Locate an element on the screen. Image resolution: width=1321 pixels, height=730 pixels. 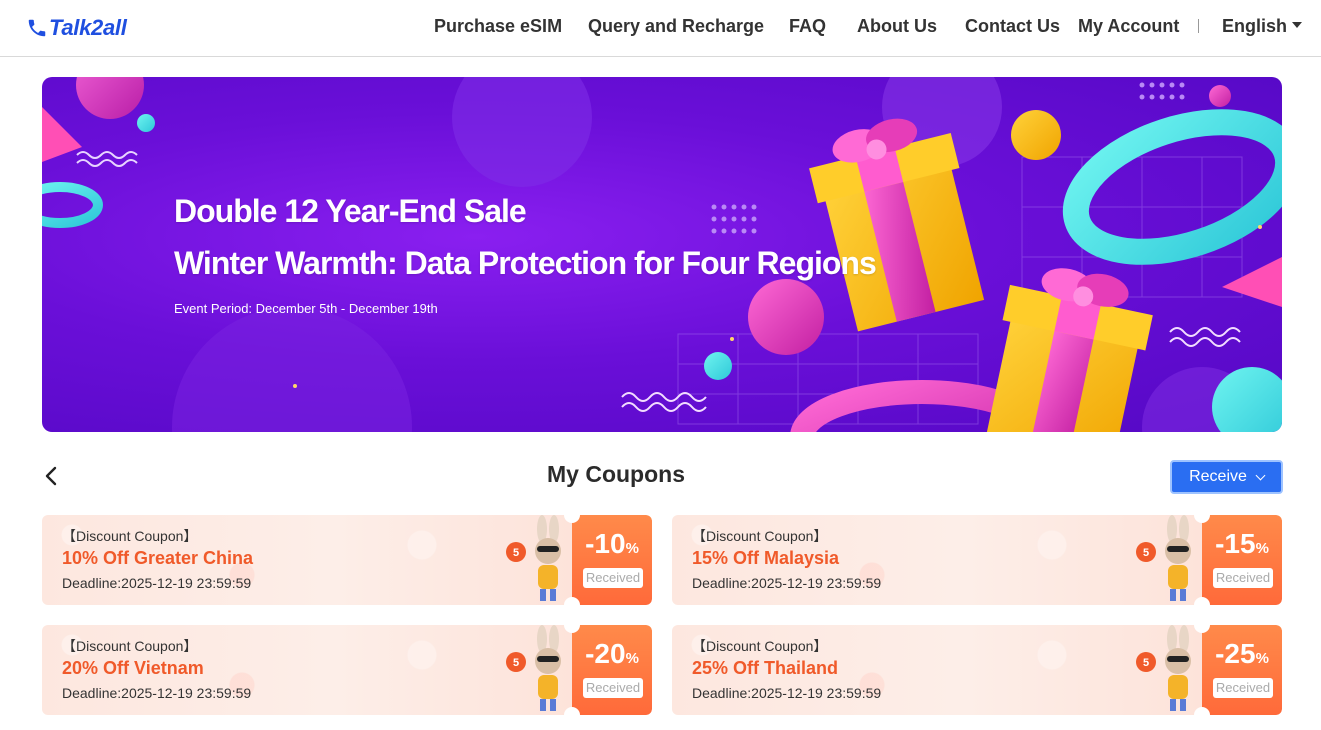
nav-about-us: About Us is located at coordinates (897, 26).